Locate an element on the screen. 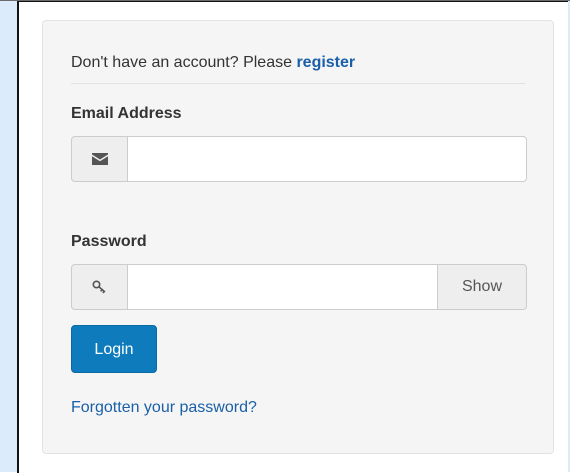  password-label: Password is located at coordinates (109, 241).